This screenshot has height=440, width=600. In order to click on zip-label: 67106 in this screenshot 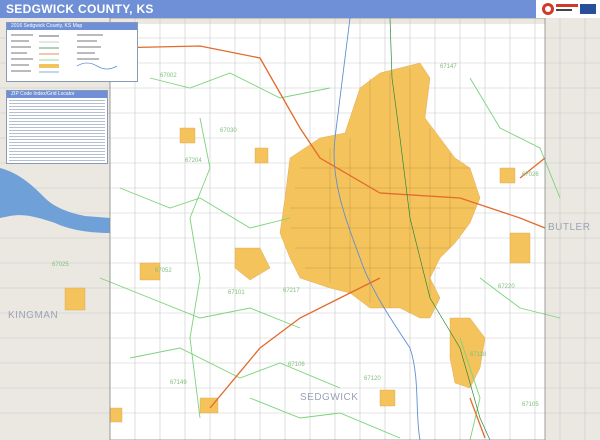, I will do `click(296, 365)`.